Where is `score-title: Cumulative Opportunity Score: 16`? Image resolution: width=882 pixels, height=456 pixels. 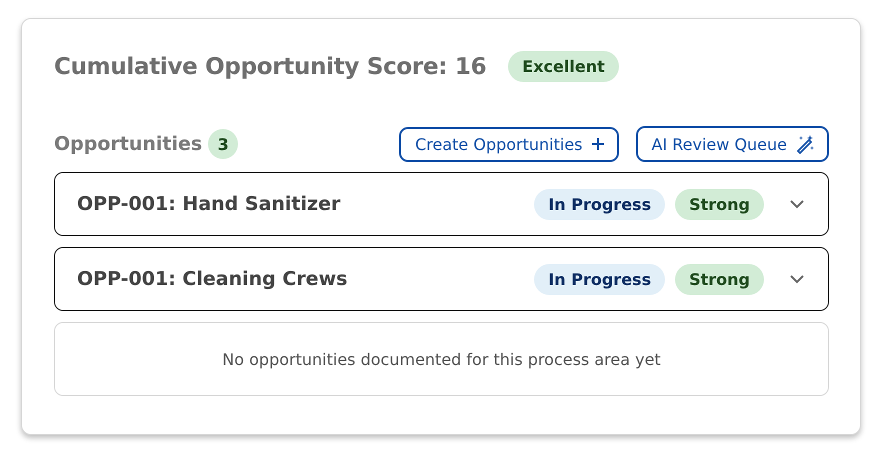 score-title: Cumulative Opportunity Score: 16 is located at coordinates (270, 67).